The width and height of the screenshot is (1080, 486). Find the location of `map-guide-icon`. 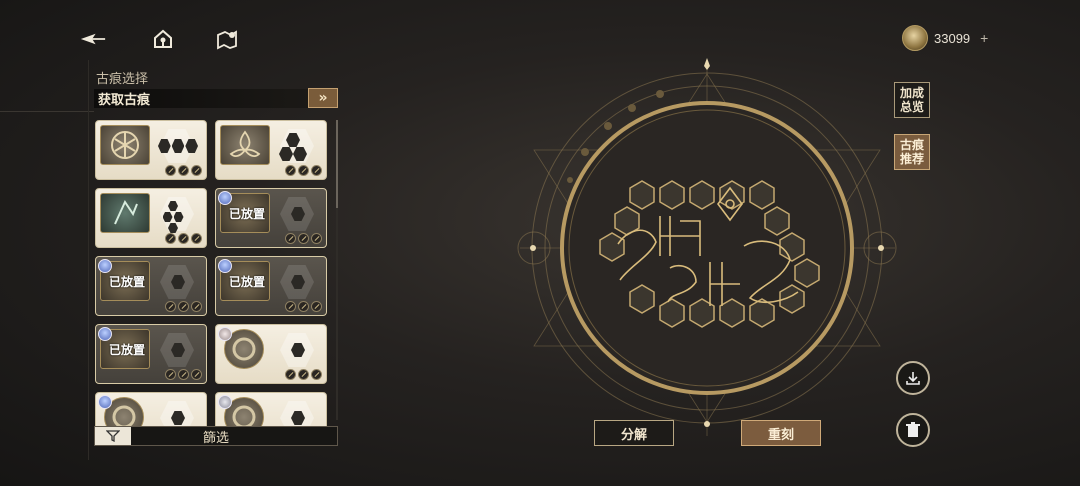

map-guide-icon is located at coordinates (227, 39).